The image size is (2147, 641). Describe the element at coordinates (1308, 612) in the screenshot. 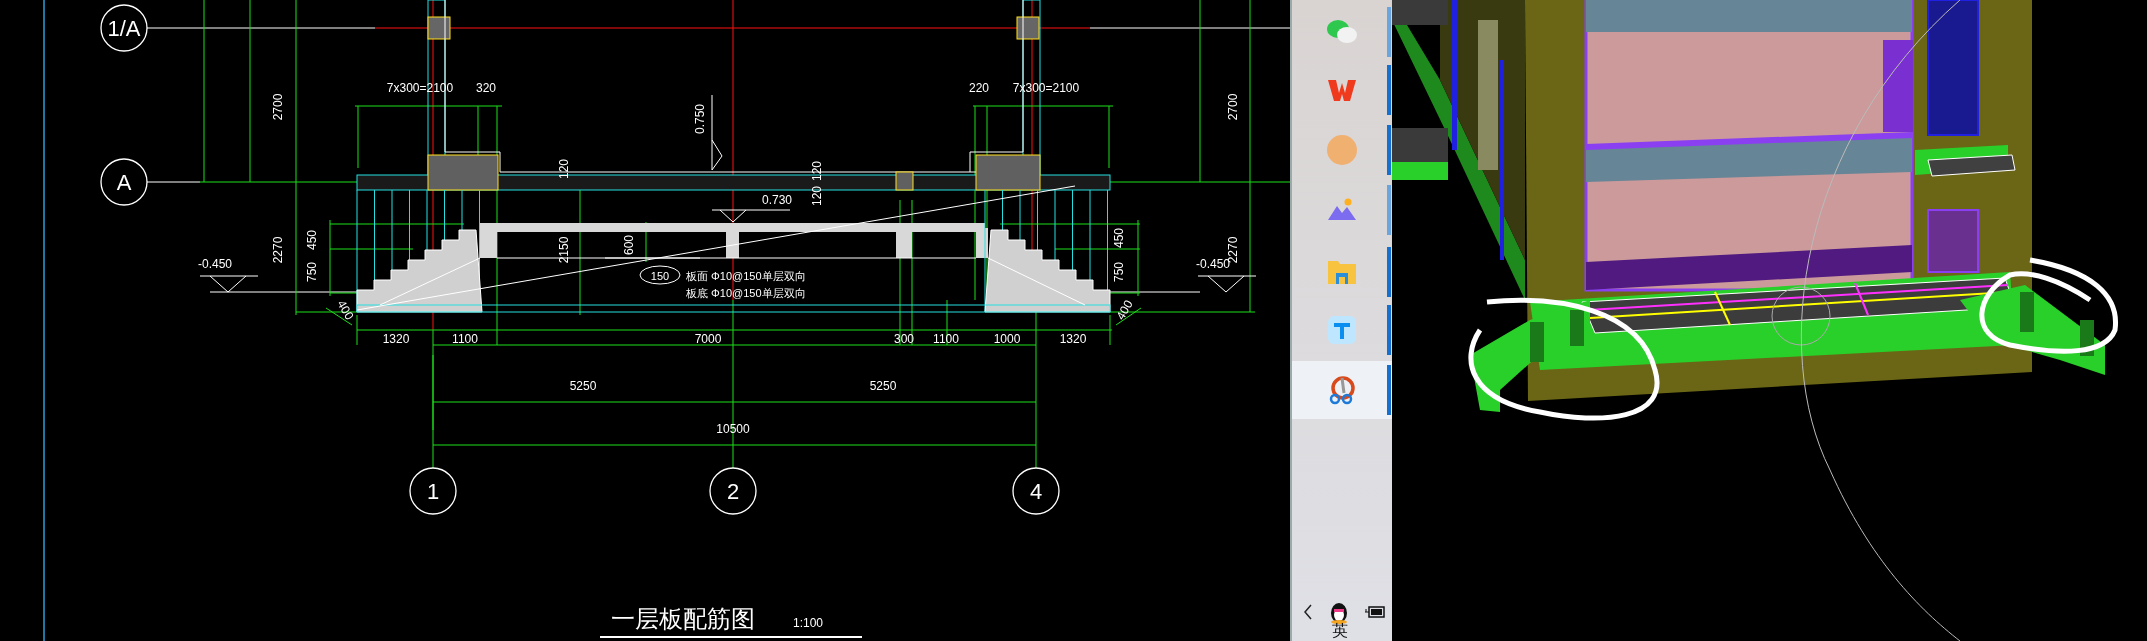

I see `chevron-left-icon` at that location.